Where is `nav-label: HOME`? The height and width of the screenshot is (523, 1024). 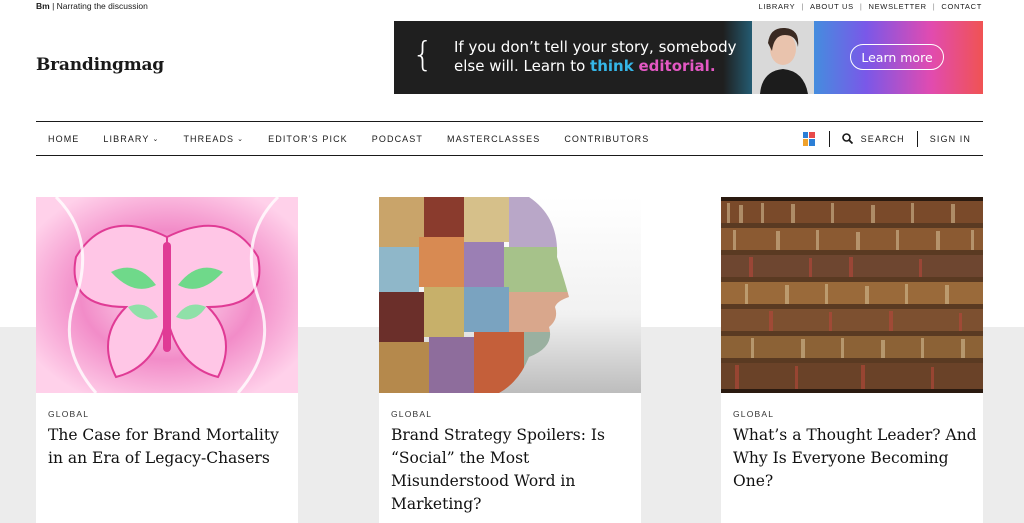
nav-label: HOME is located at coordinates (64, 138).